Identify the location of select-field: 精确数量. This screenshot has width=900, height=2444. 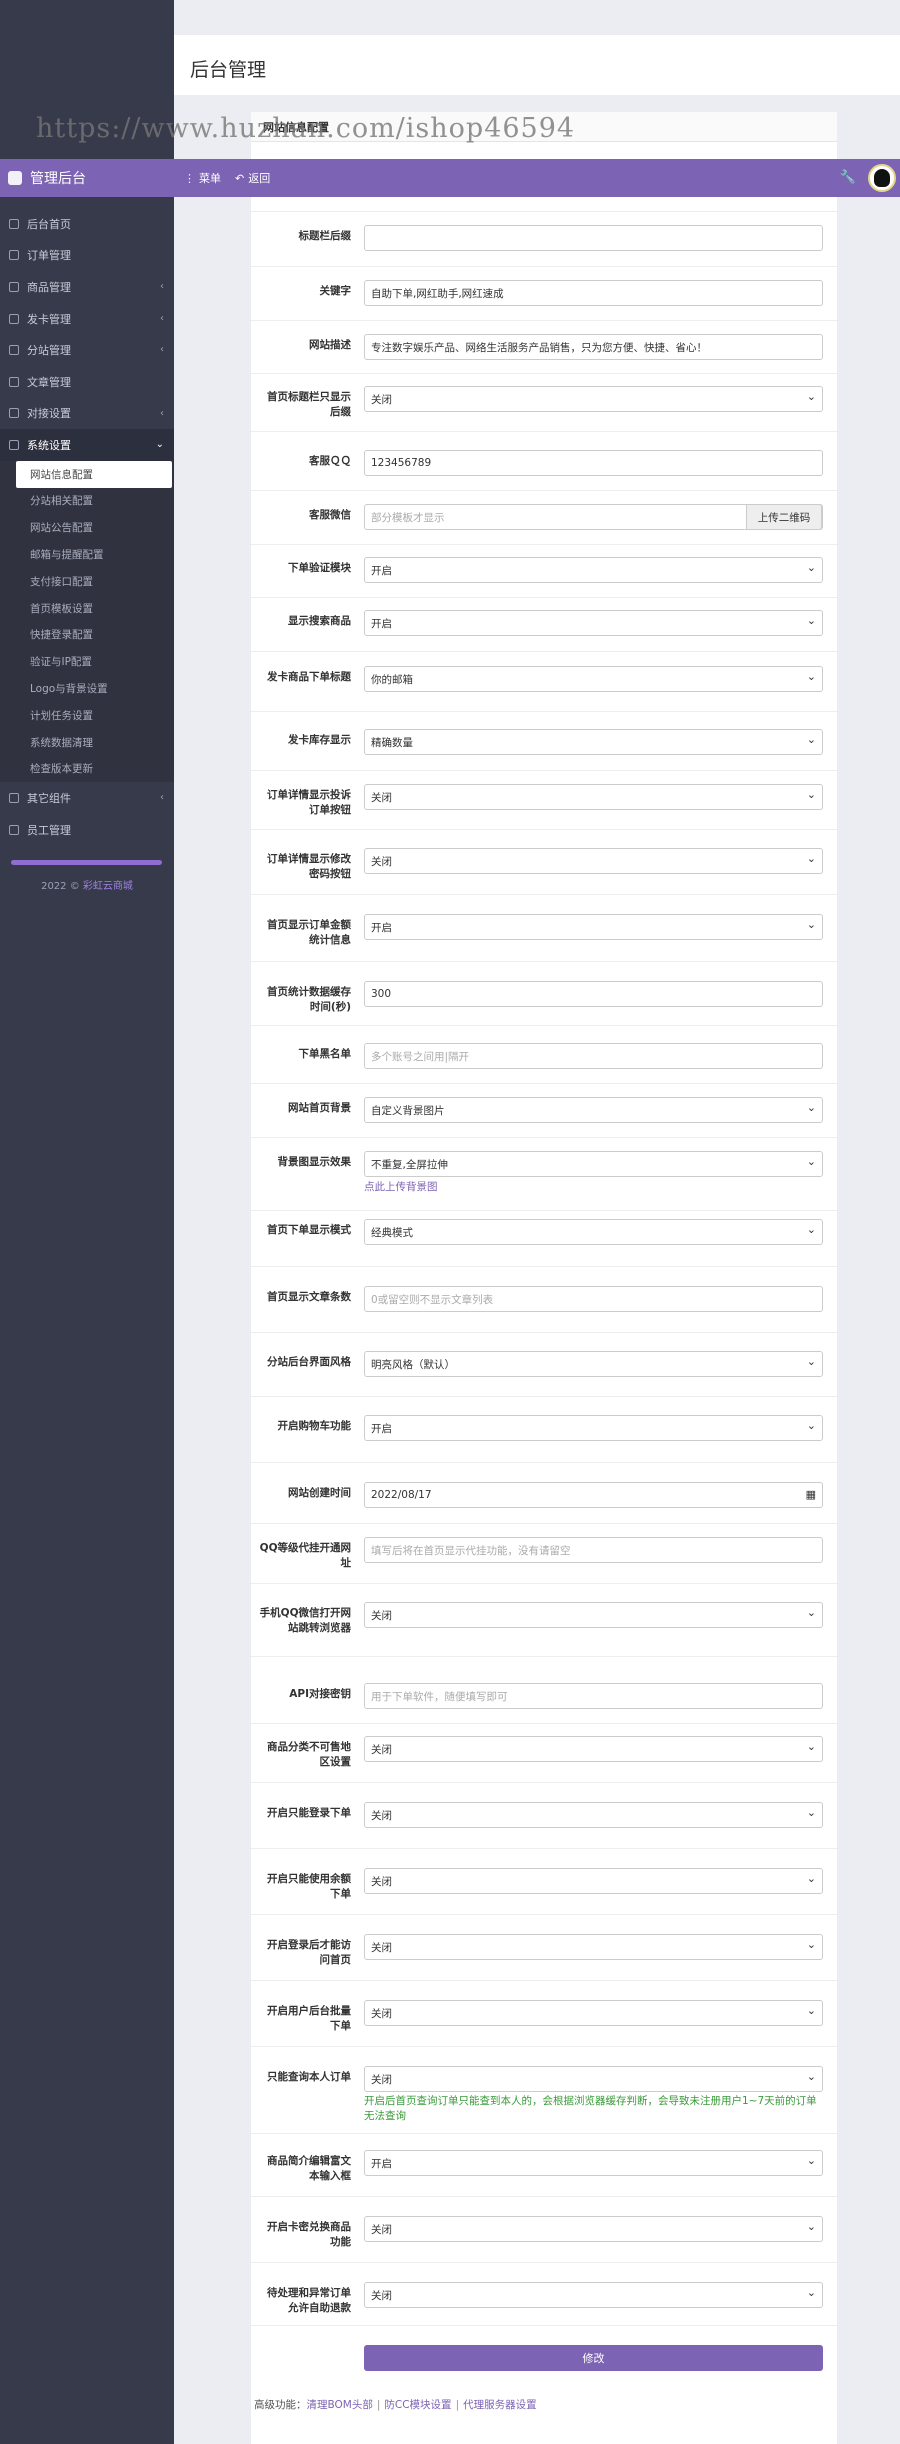
(593, 742).